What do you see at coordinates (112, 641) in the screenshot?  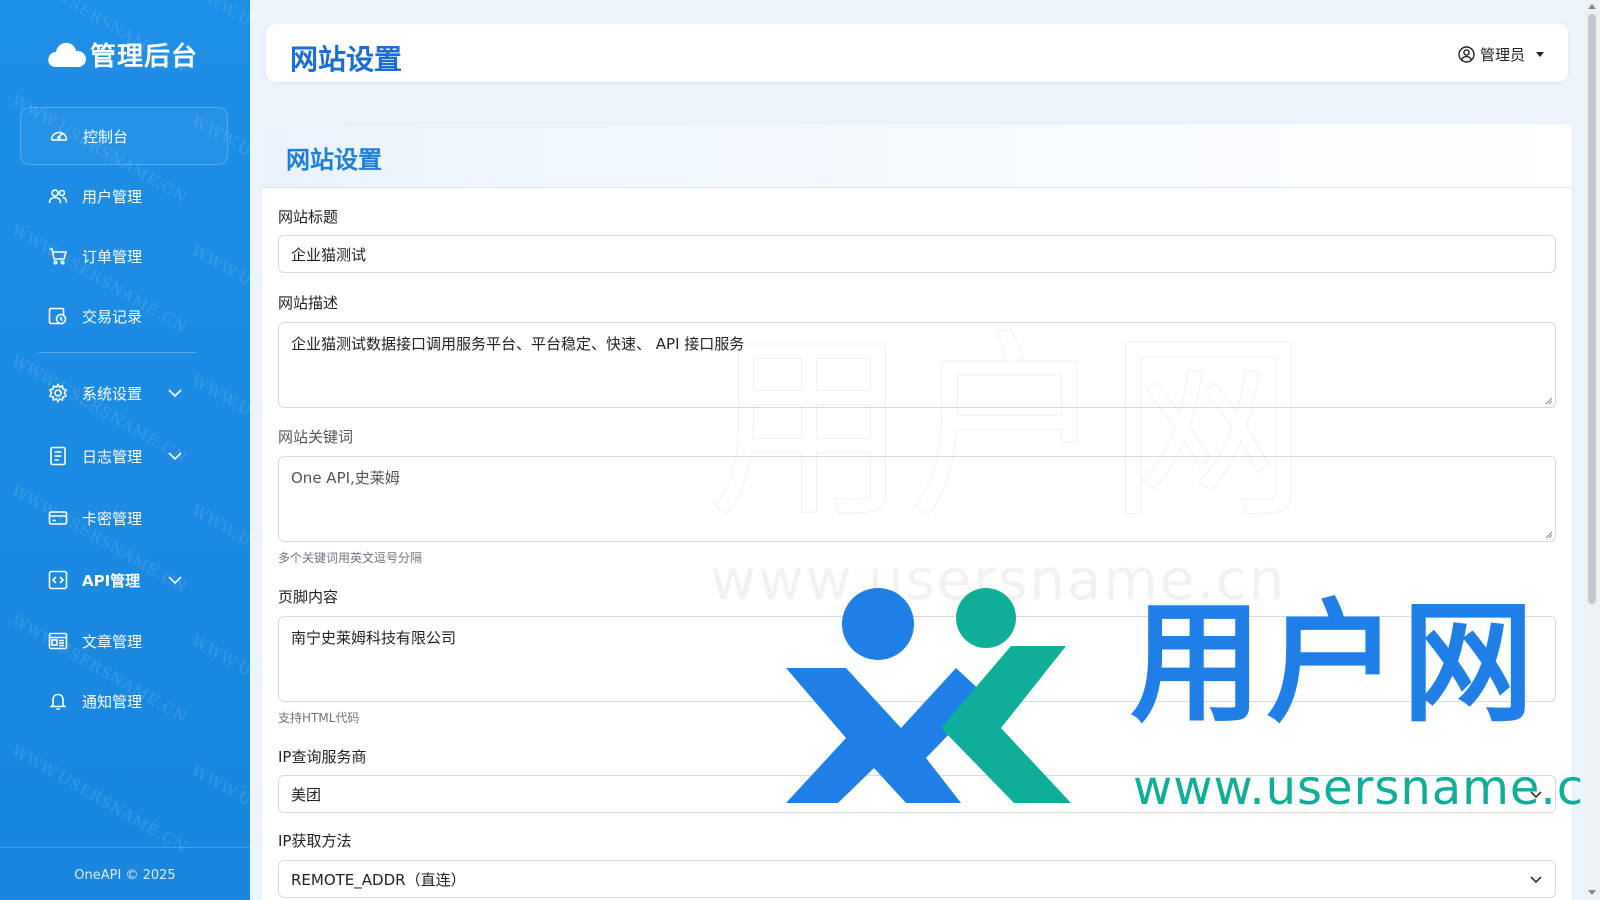 I see `sidebar-item-label: 文章管理` at bounding box center [112, 641].